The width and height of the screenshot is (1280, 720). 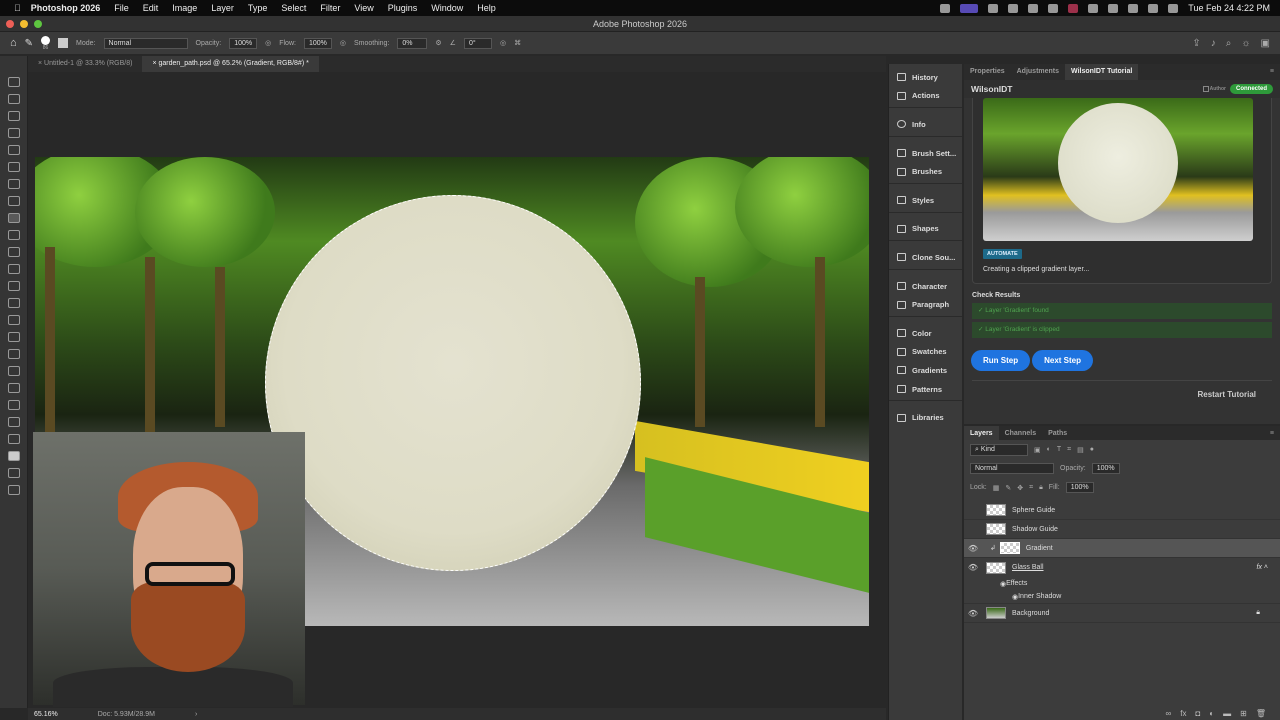 I want to click on dock-paragraph: Paragraph, so click(x=925, y=304).